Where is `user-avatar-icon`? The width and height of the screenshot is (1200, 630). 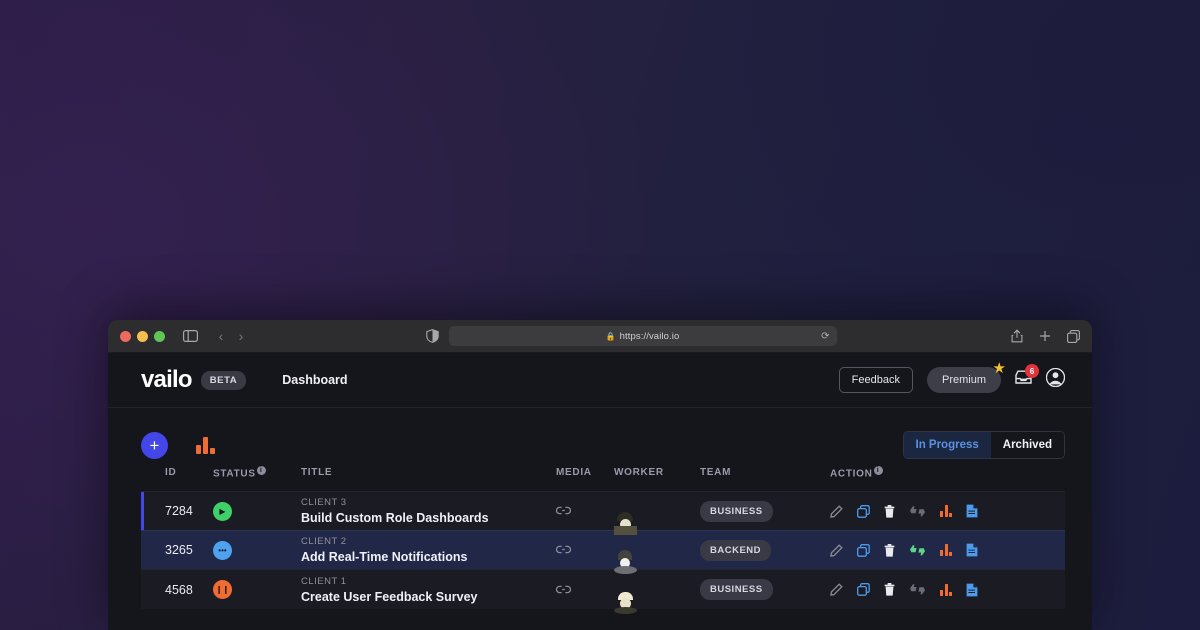
user-avatar-icon is located at coordinates (1055, 379).